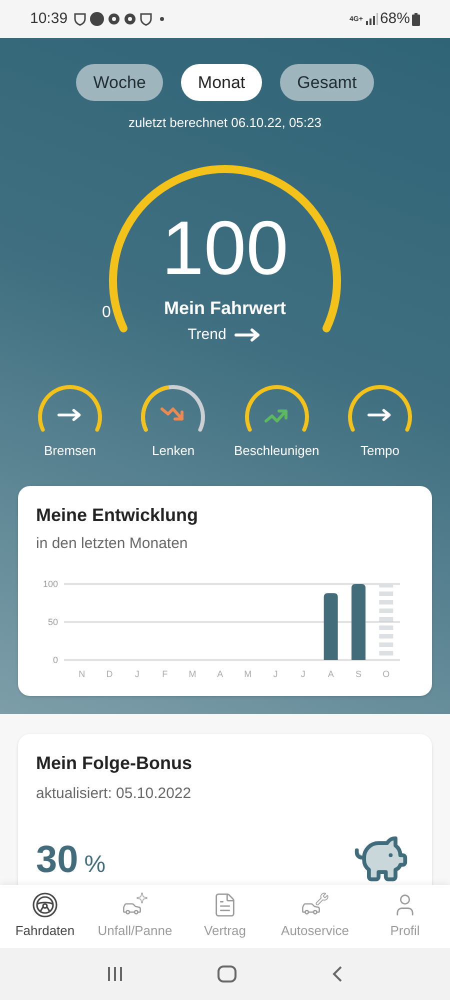 This screenshot has height=1000, width=450. I want to click on bonus-unit: %, so click(95, 865).